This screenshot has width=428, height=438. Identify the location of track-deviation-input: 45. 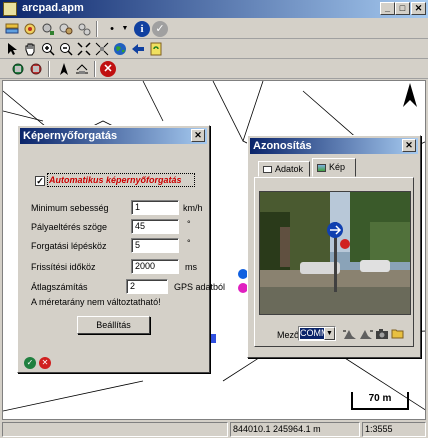
(155, 226).